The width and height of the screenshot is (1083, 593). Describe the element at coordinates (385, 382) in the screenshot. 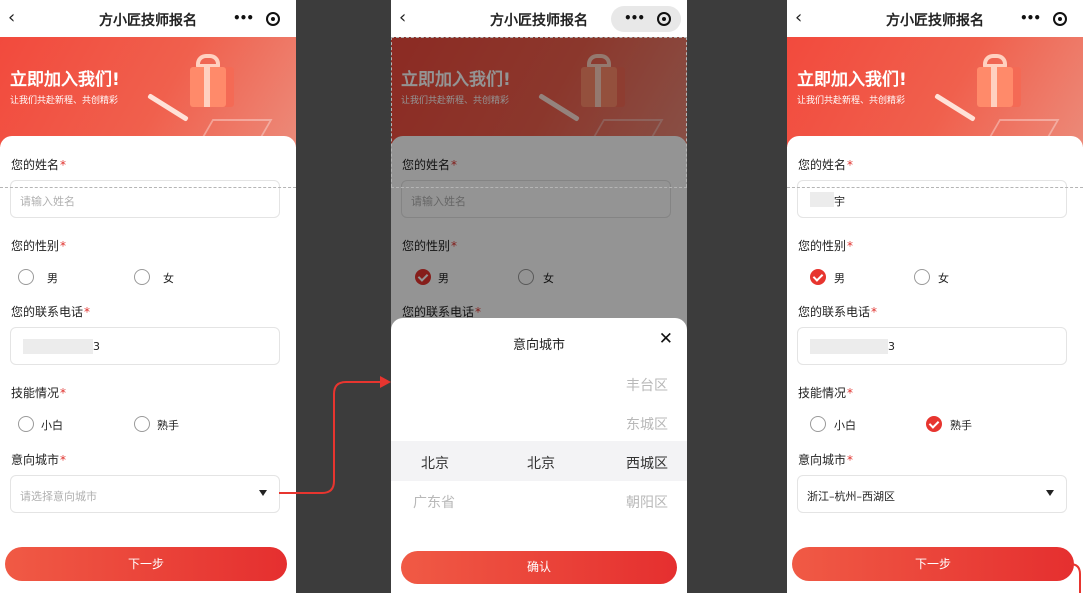

I see `flow-arrow-head-icon` at that location.